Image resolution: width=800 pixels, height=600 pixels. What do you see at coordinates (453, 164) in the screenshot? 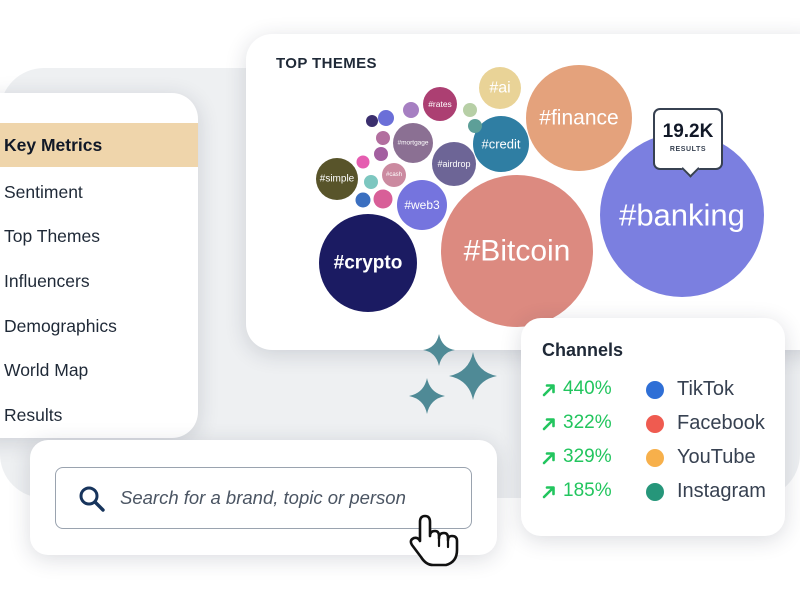
I see `theme-bubble-label: #airdrop` at bounding box center [453, 164].